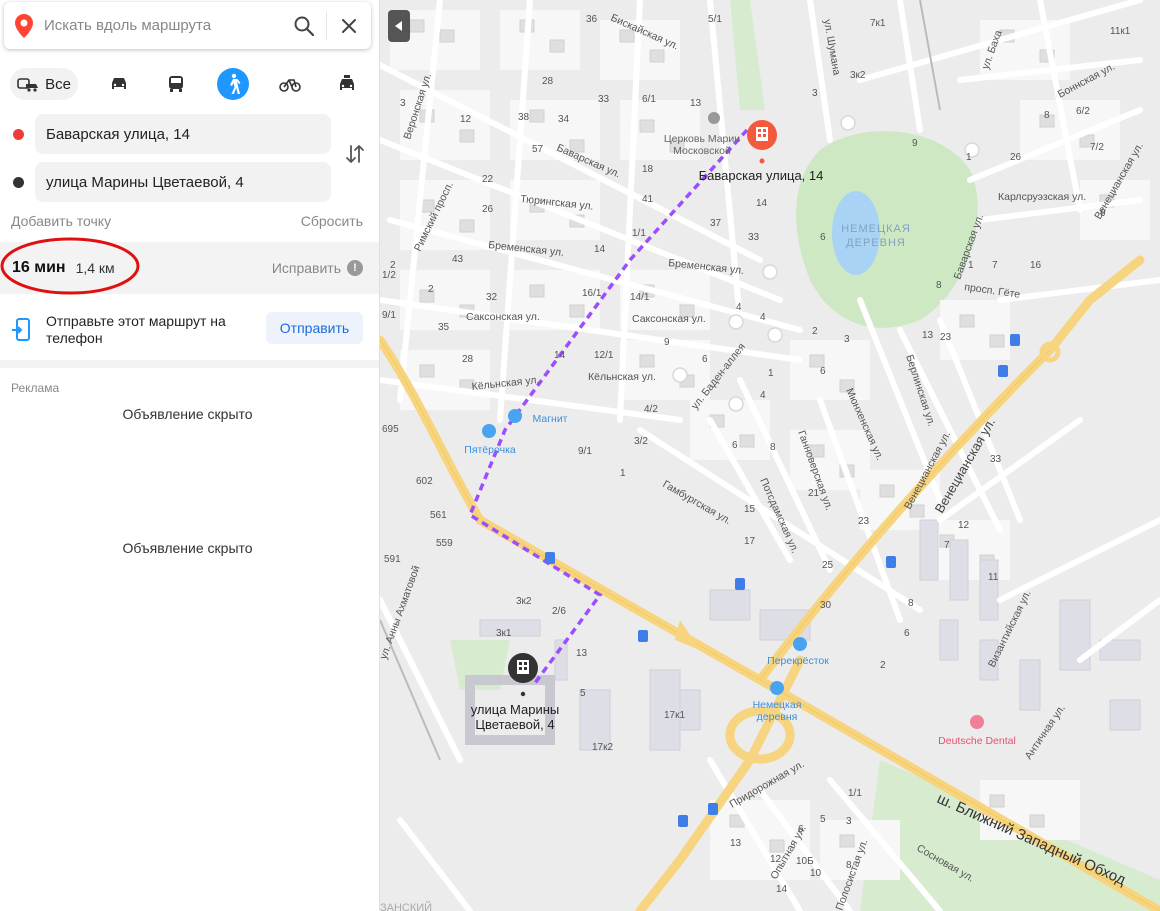 Image resolution: width=1160 pixels, height=911 pixels. What do you see at coordinates (876, 229) in the screenshot?
I see `village-label-1: НЕМЕЦКАЯ` at bounding box center [876, 229].